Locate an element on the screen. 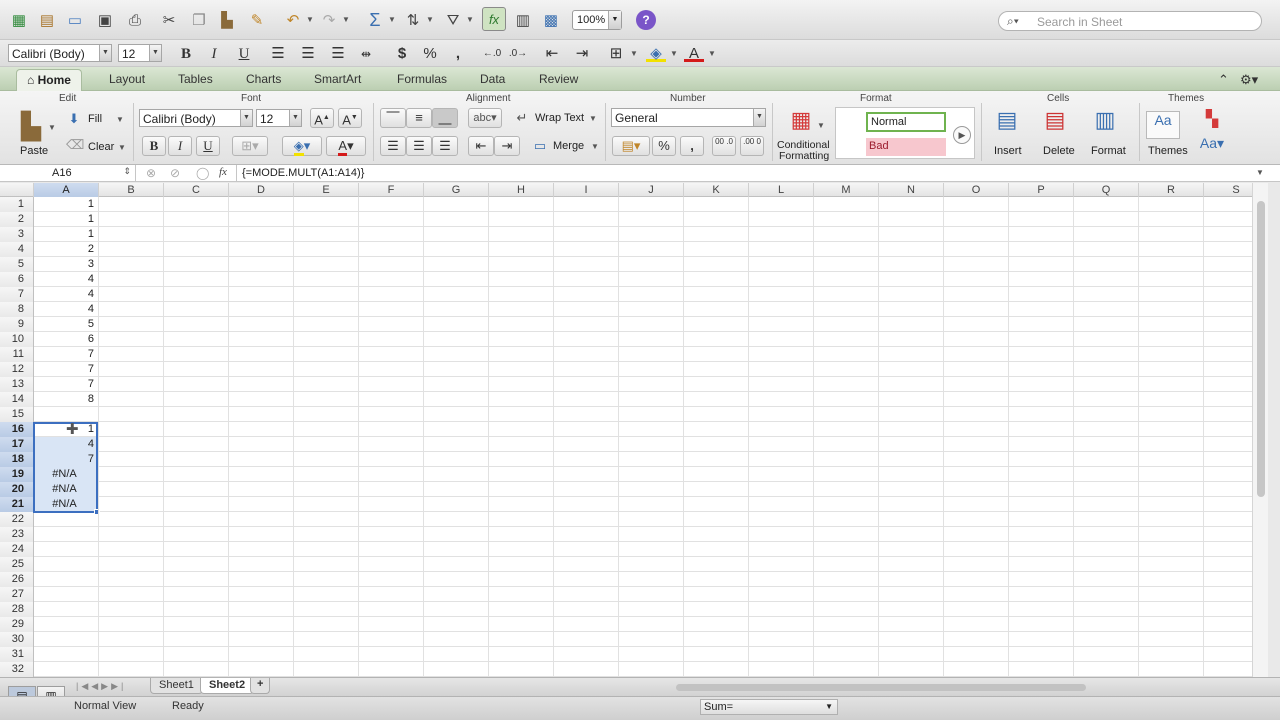 Image resolution: width=1280 pixels, height=720 pixels. ribbon-comma-icon: , is located at coordinates (692, 146).